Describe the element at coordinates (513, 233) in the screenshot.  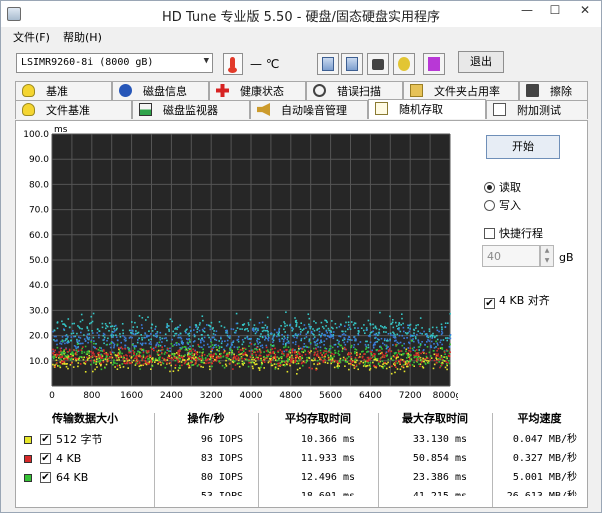
I see `quick-stroke-option: 快捷行程` at that location.